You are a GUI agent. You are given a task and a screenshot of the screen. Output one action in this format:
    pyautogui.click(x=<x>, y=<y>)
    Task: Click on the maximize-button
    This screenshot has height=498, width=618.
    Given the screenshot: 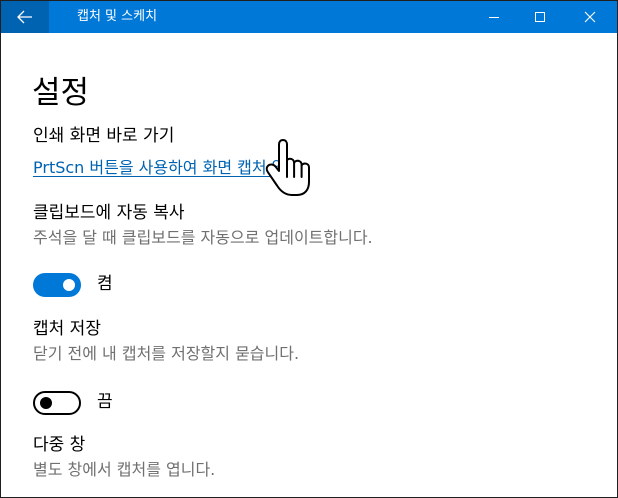 What is the action you would take?
    pyautogui.click(x=540, y=17)
    